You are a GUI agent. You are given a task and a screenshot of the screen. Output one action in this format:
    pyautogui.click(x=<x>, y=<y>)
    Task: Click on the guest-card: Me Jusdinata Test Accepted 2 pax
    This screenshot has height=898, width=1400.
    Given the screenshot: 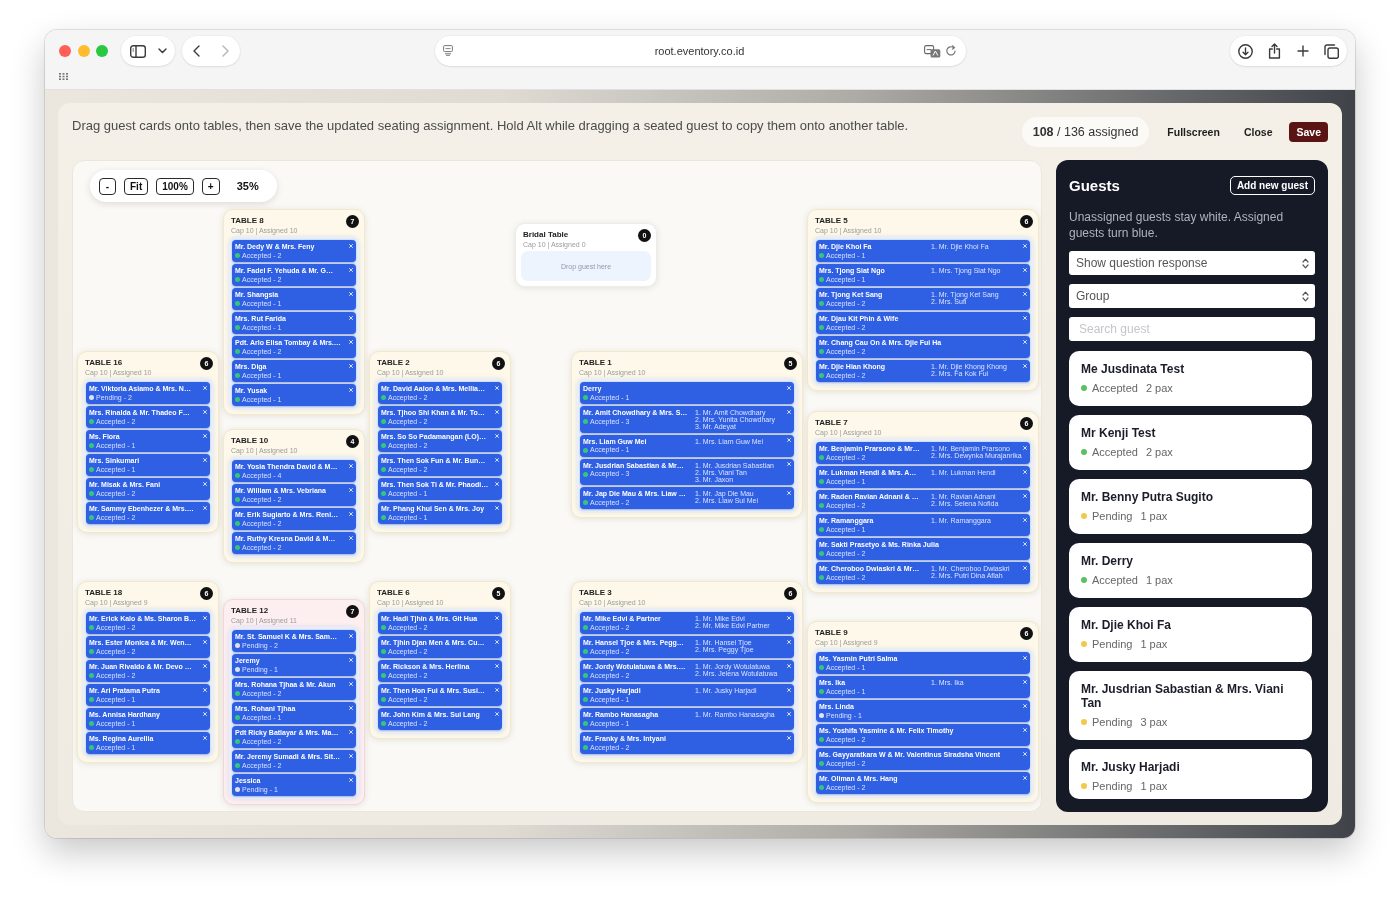 What is the action you would take?
    pyautogui.click(x=1190, y=378)
    